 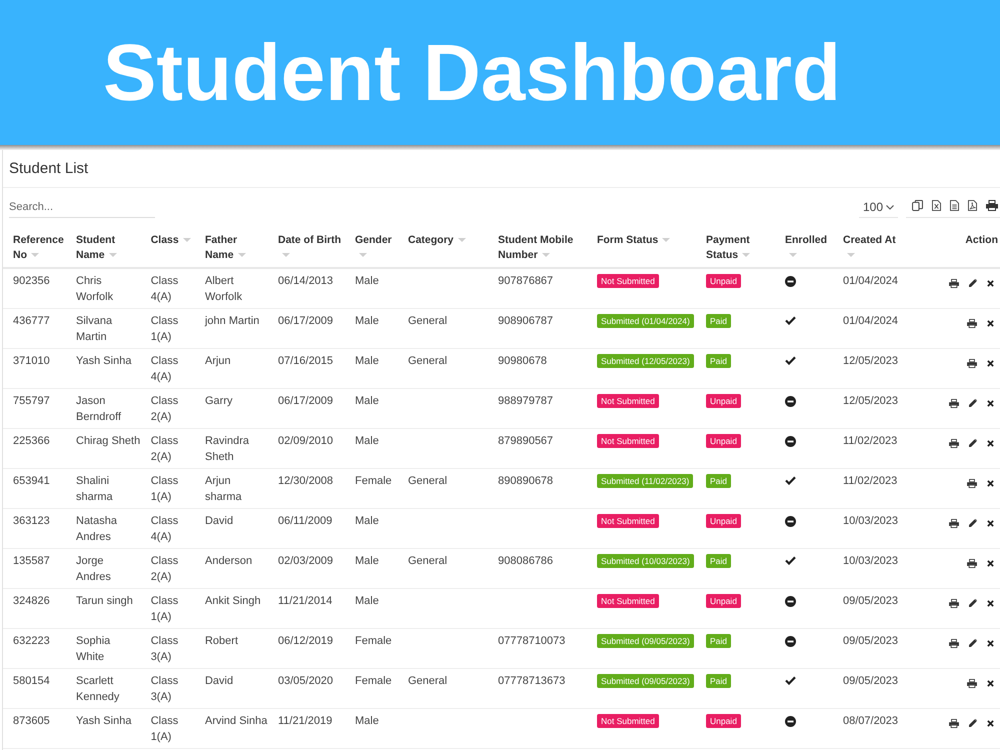 What do you see at coordinates (878, 209) in the screenshot?
I see `page-size-select: 100` at bounding box center [878, 209].